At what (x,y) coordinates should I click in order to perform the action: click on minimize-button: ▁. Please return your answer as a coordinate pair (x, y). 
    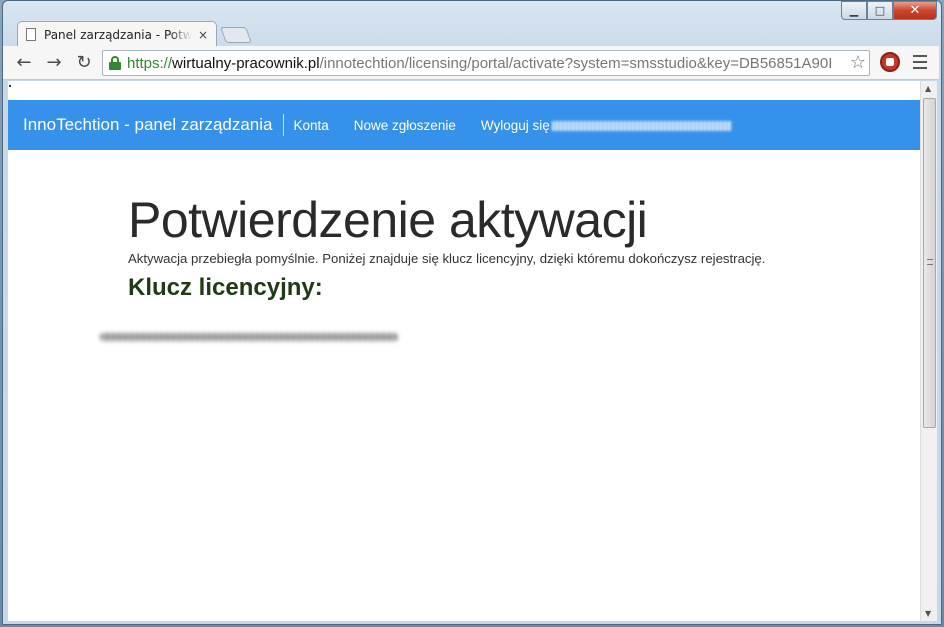
    Looking at the image, I should click on (854, 10).